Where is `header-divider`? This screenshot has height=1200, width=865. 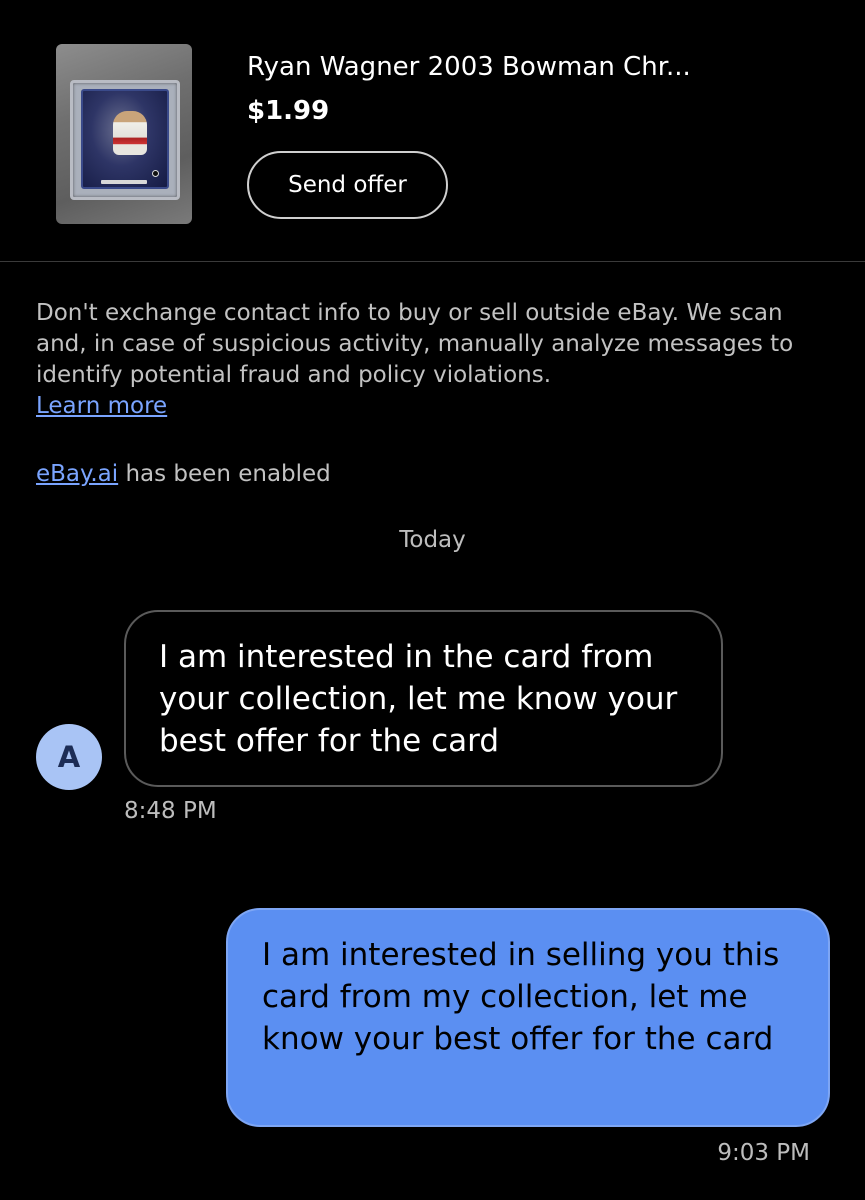
header-divider is located at coordinates (432, 261).